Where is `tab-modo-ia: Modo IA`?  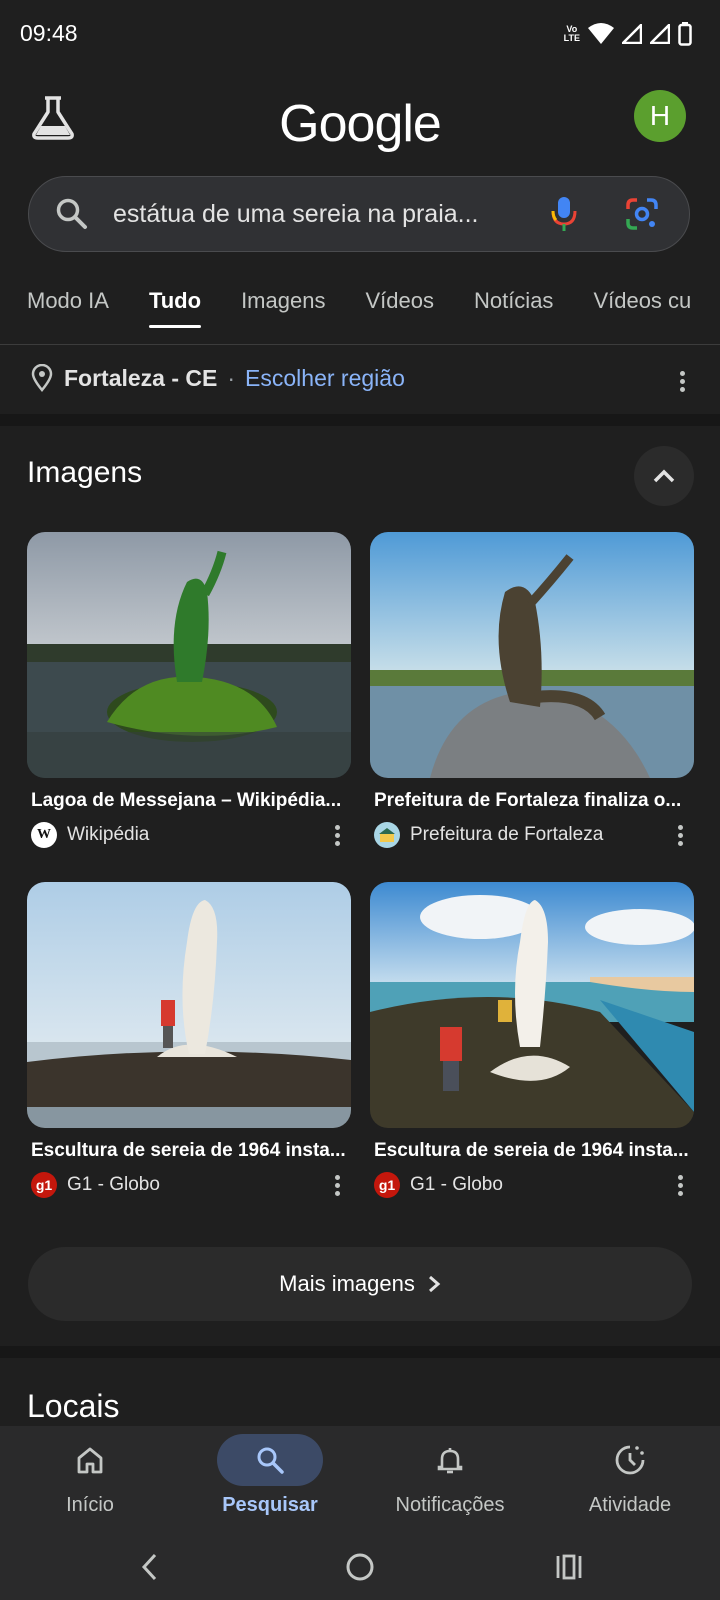 tab-modo-ia: Modo IA is located at coordinates (68, 301).